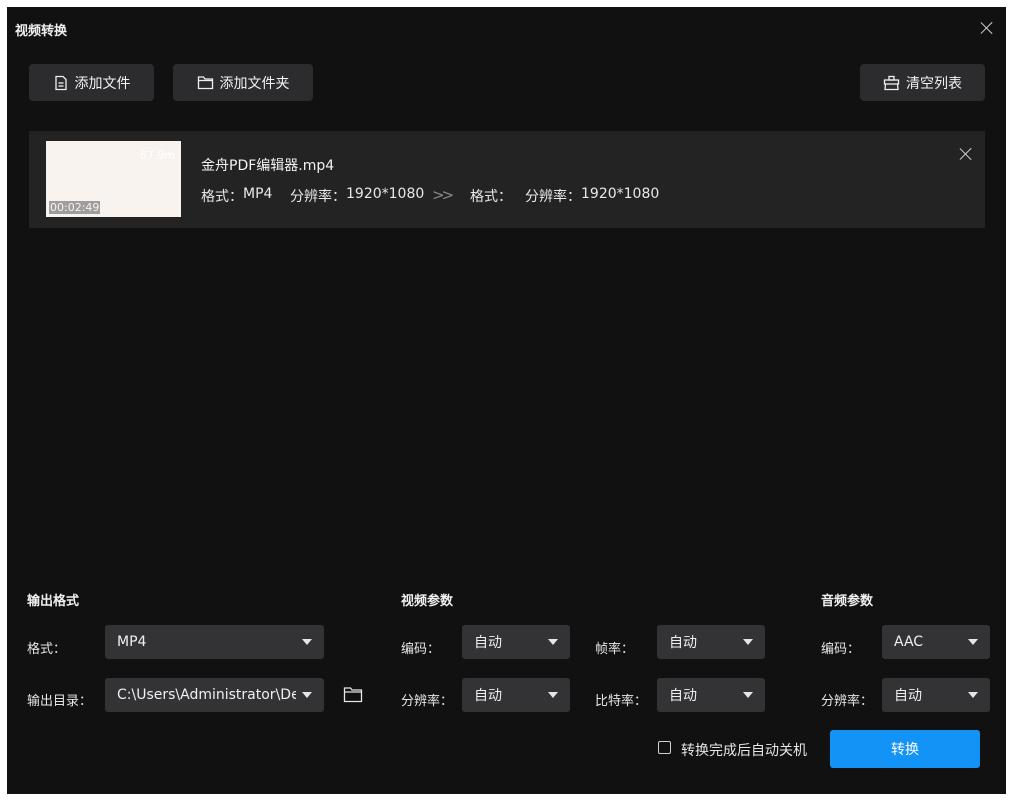 This screenshot has width=1014, height=802. I want to click on audio-params-section-title: 音频参数, so click(847, 601).